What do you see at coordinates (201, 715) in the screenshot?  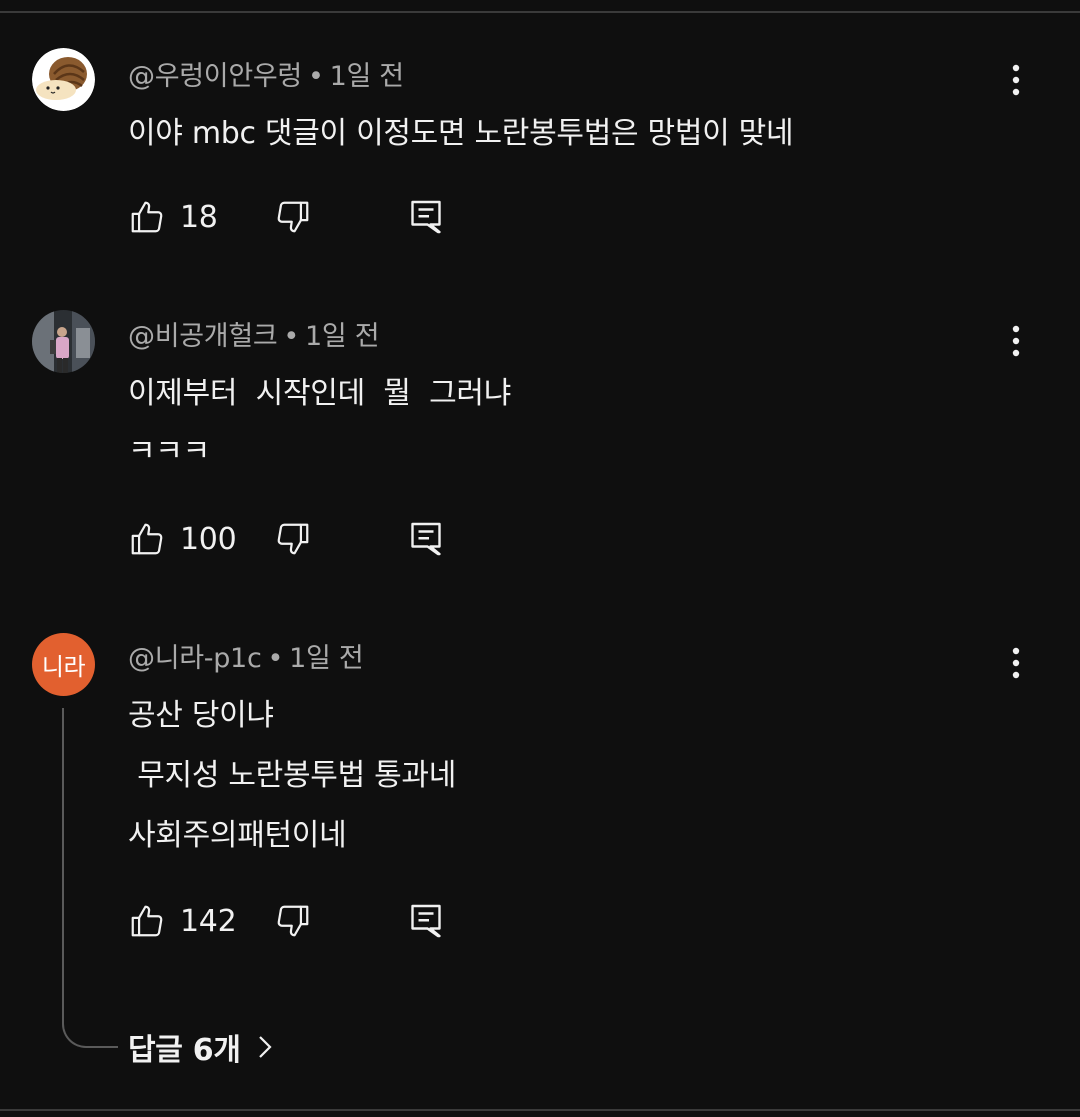 I see `comment-text: 공산 당이냐` at bounding box center [201, 715].